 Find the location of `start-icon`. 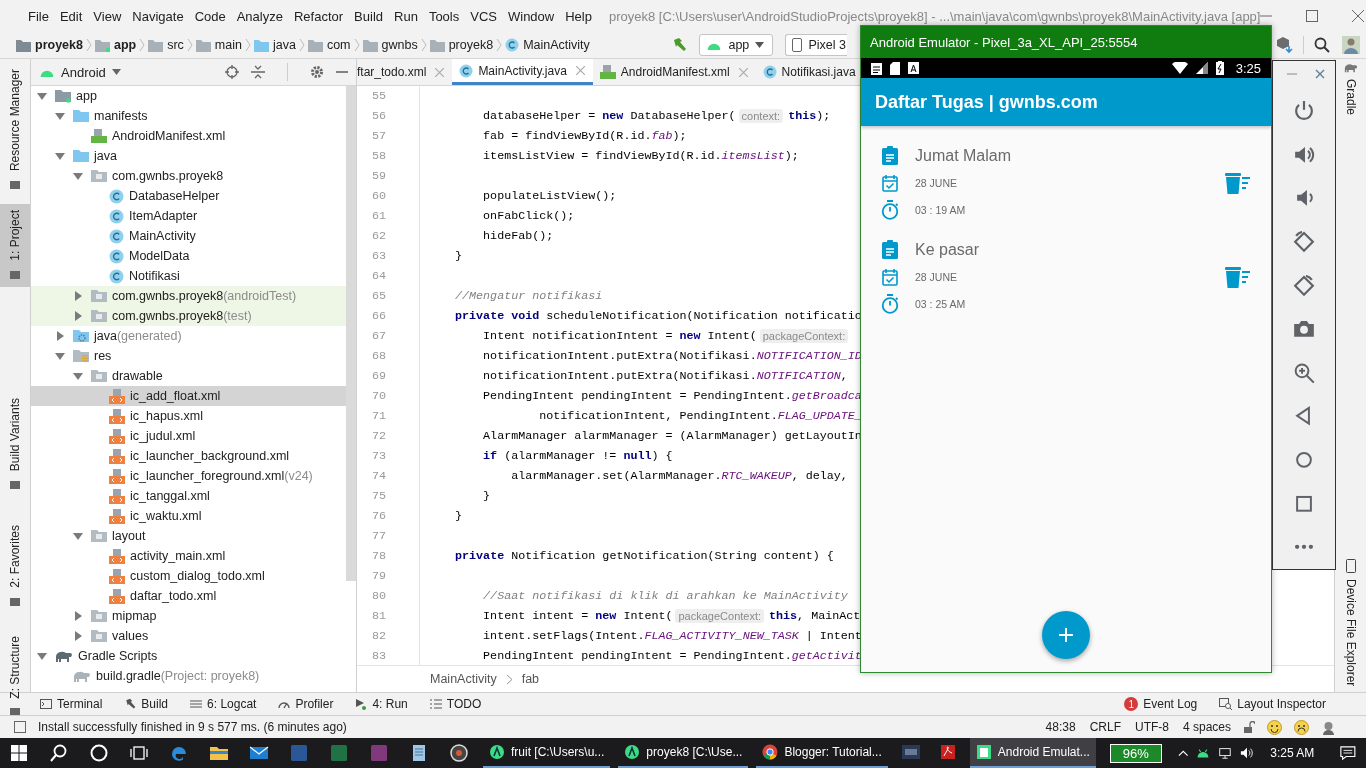

start-icon is located at coordinates (19, 753).